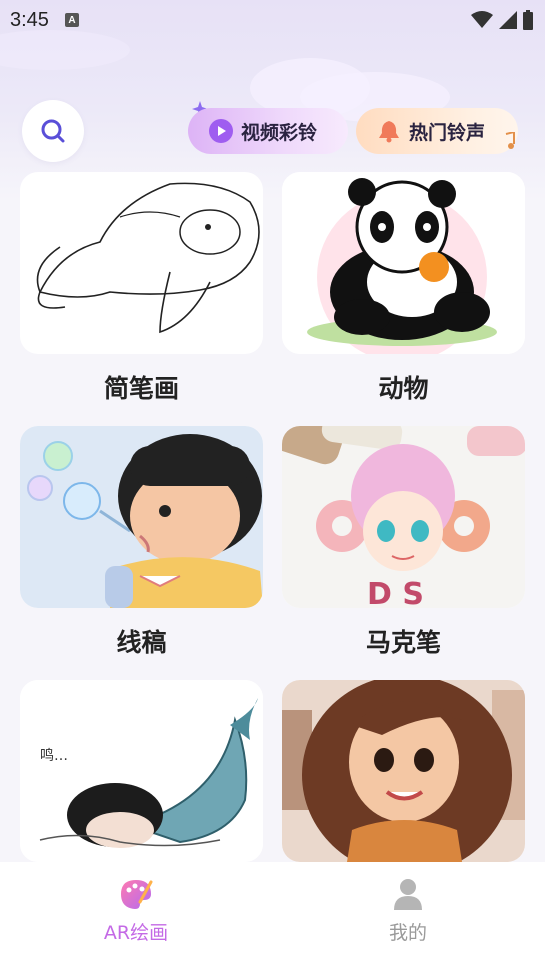 Image resolution: width=545 pixels, height=970 pixels. I want to click on category-card-marker: D S, so click(403, 517).